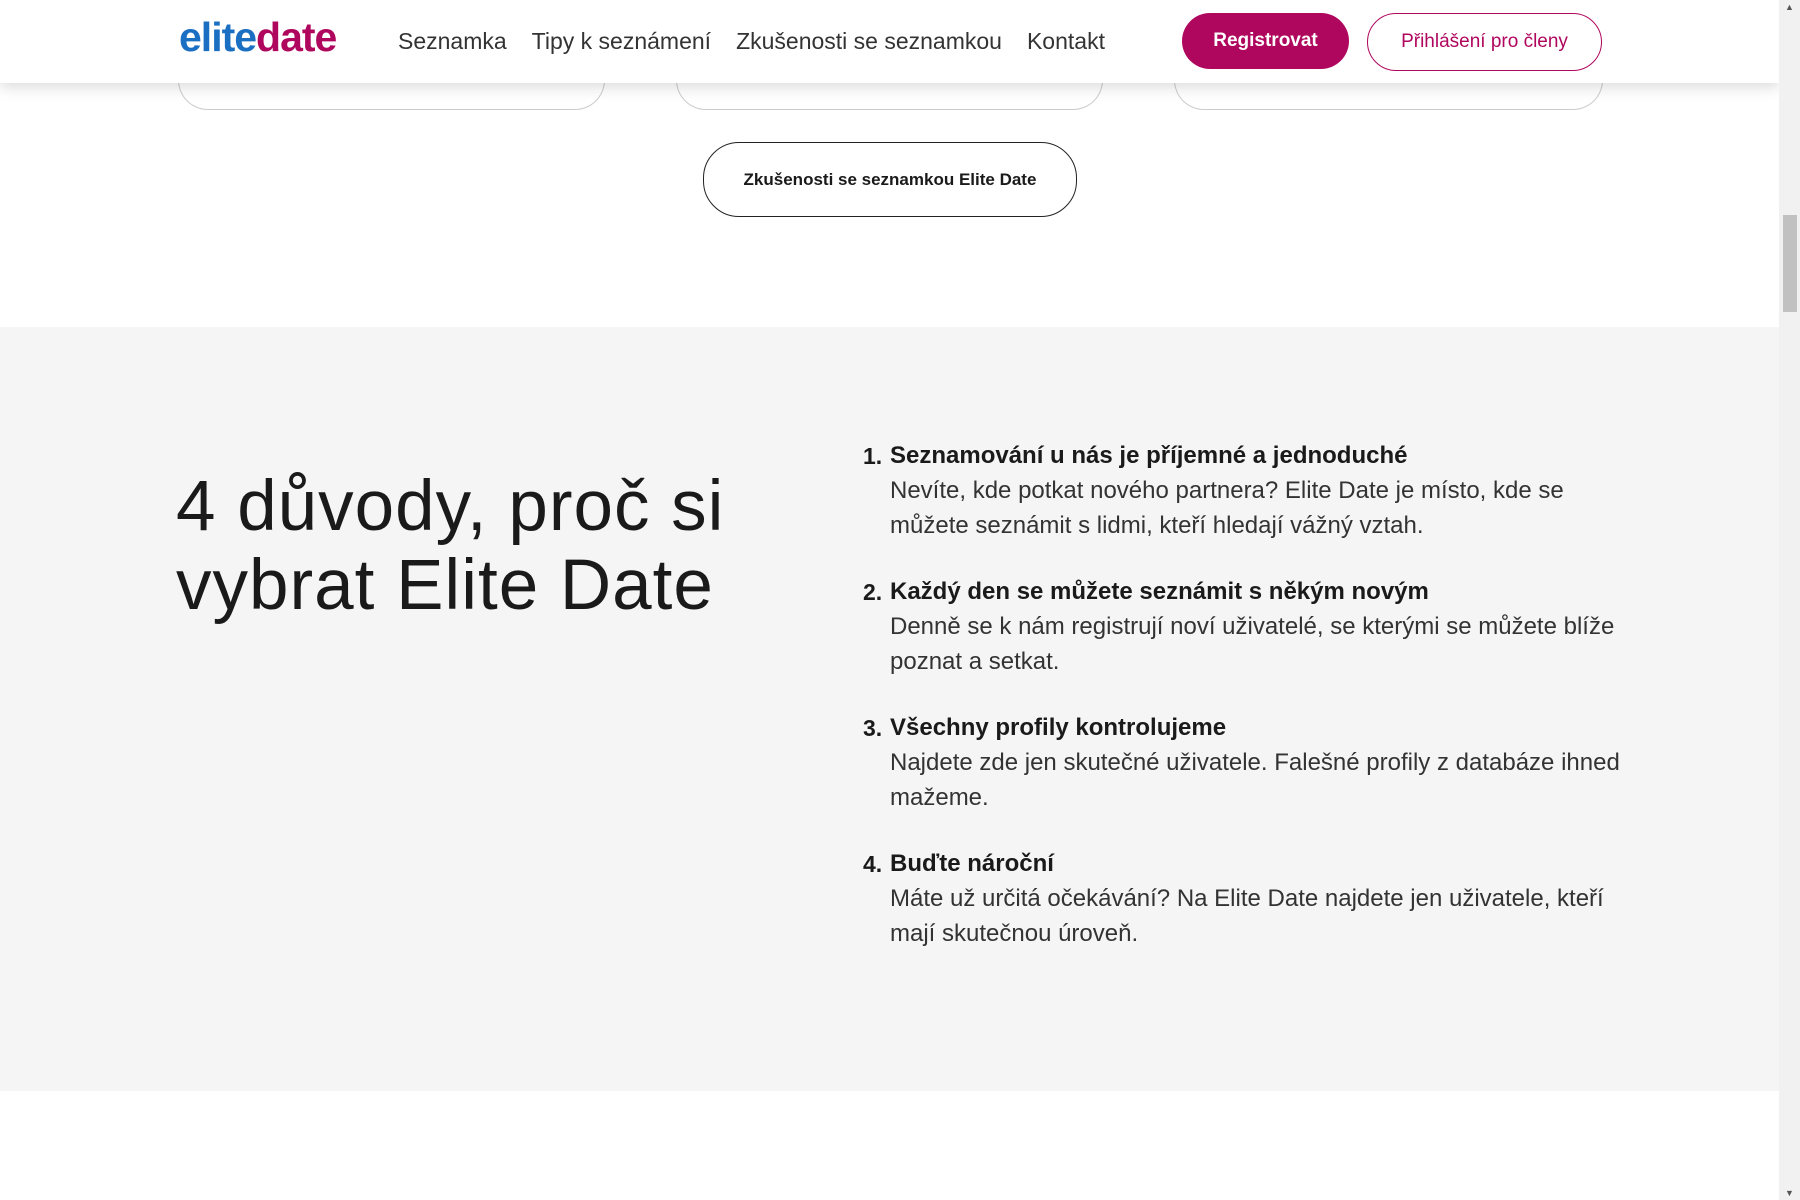 Image resolution: width=1800 pixels, height=1200 pixels. I want to click on heading-line: 4 důvody, proč si, so click(450, 506).